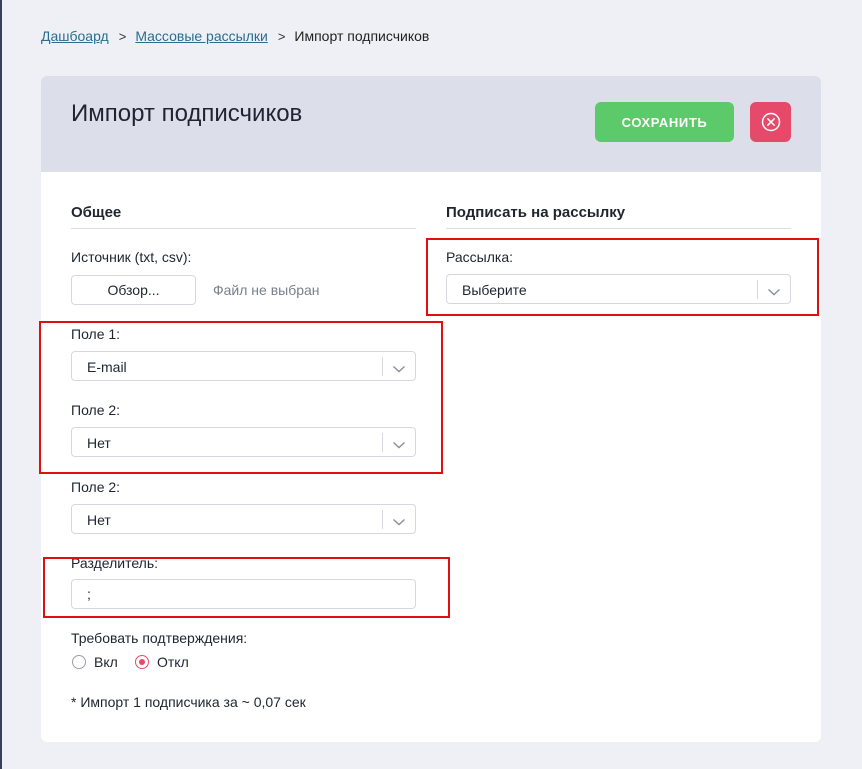  I want to click on general-section-title: Общее, so click(96, 212).